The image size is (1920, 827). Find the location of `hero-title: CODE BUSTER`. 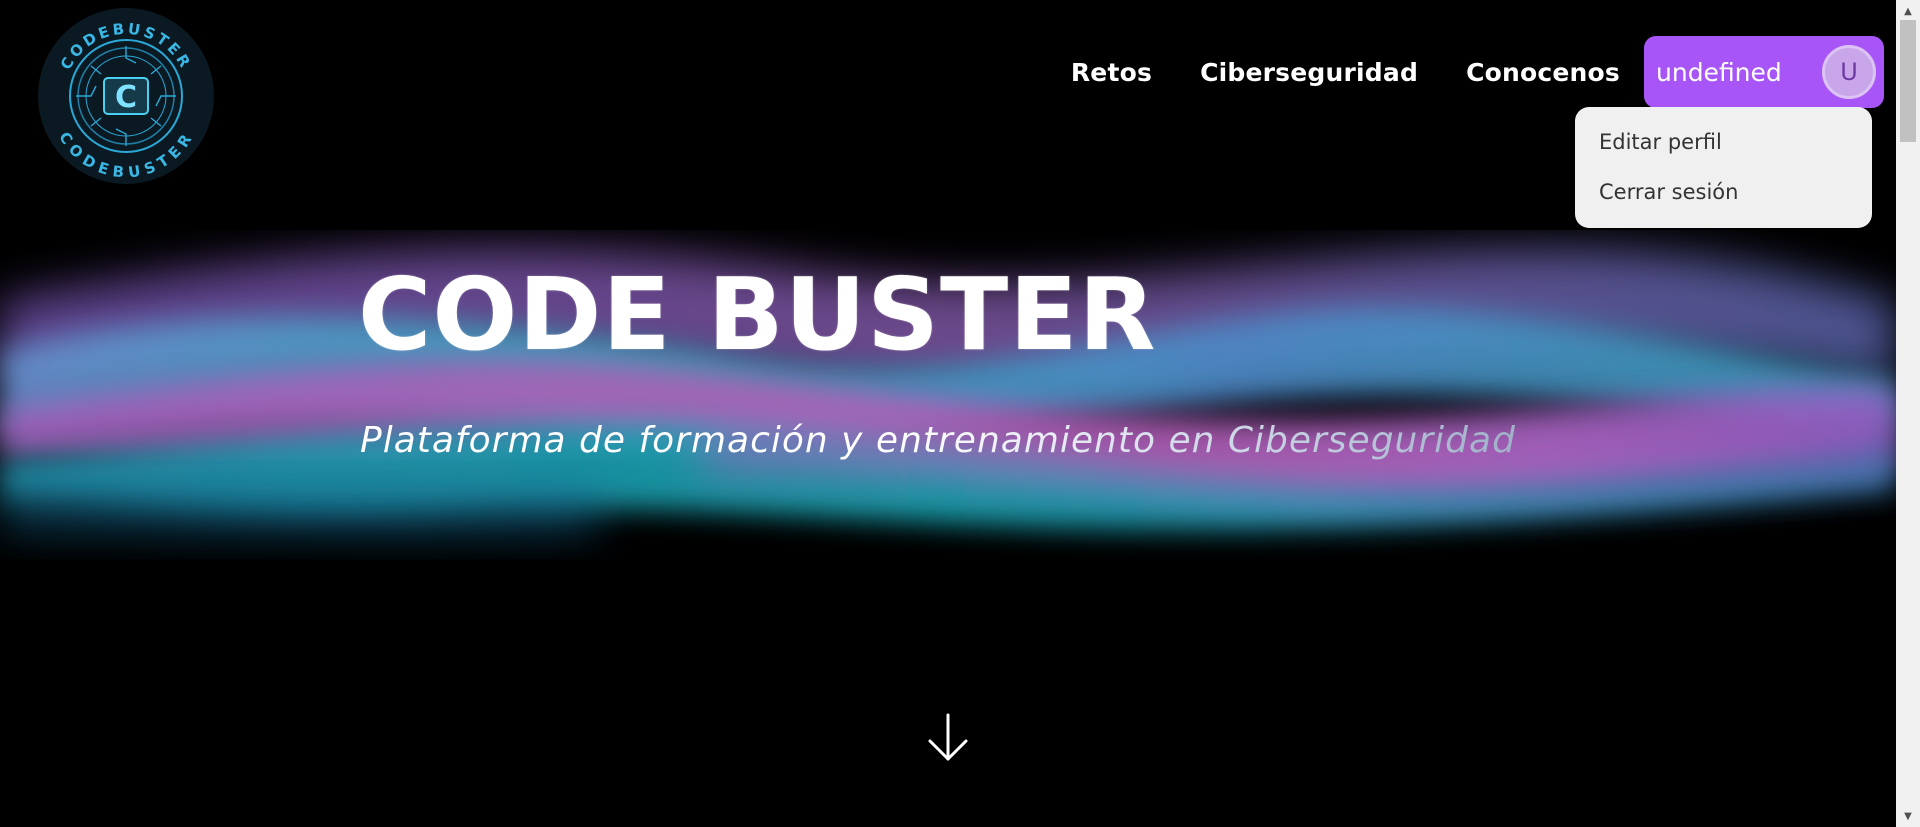

hero-title: CODE BUSTER is located at coordinates (757, 314).